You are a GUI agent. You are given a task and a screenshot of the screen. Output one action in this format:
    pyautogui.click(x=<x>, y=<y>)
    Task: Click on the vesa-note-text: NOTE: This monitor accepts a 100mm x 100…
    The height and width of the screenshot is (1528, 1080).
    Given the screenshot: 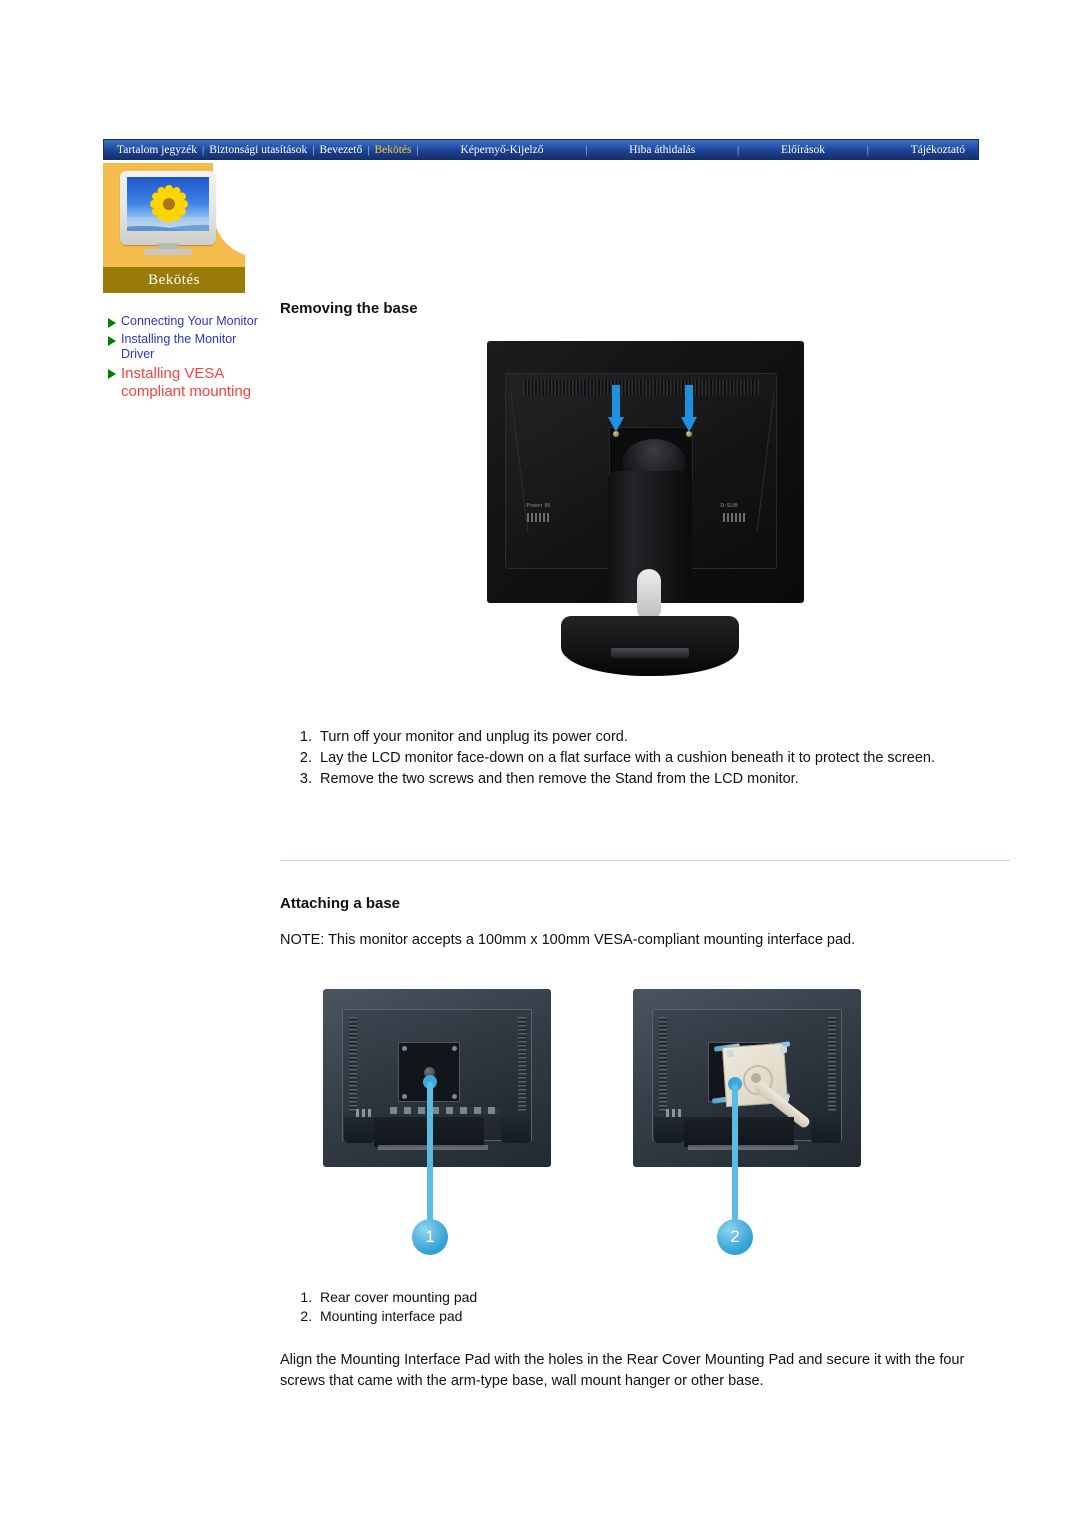 What is the action you would take?
    pyautogui.click(x=568, y=940)
    